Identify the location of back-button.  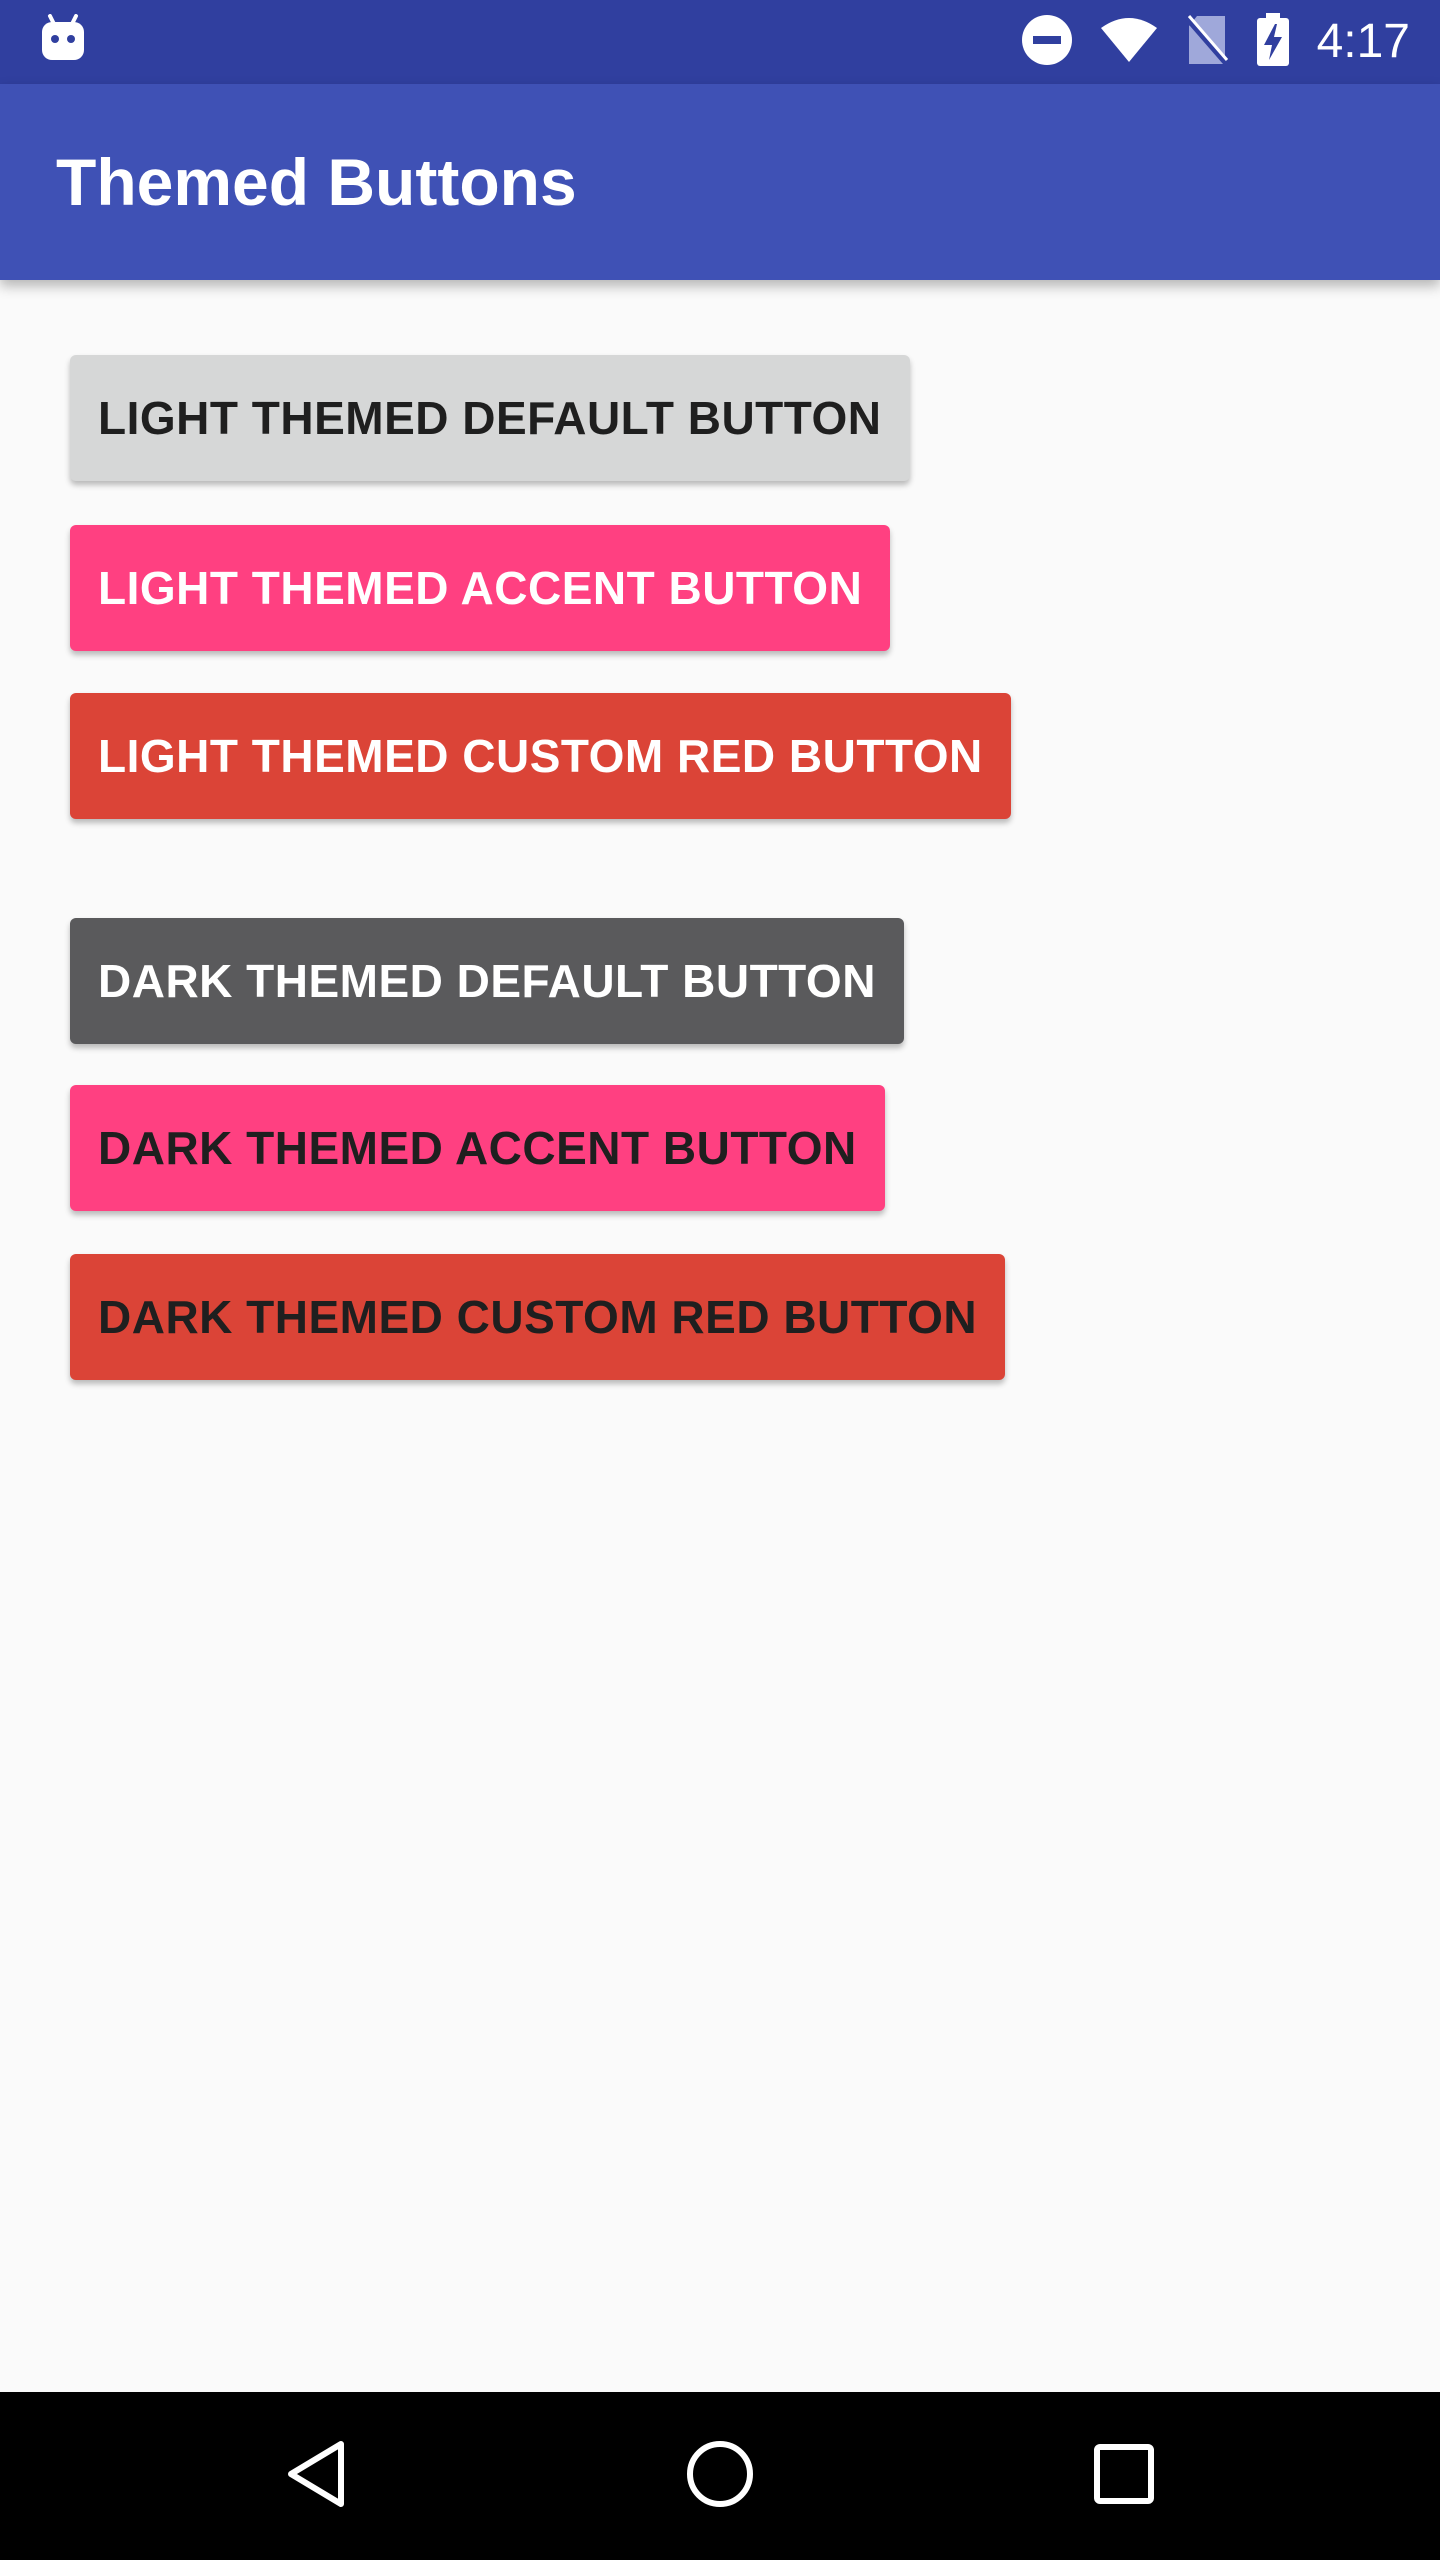
(316, 2476).